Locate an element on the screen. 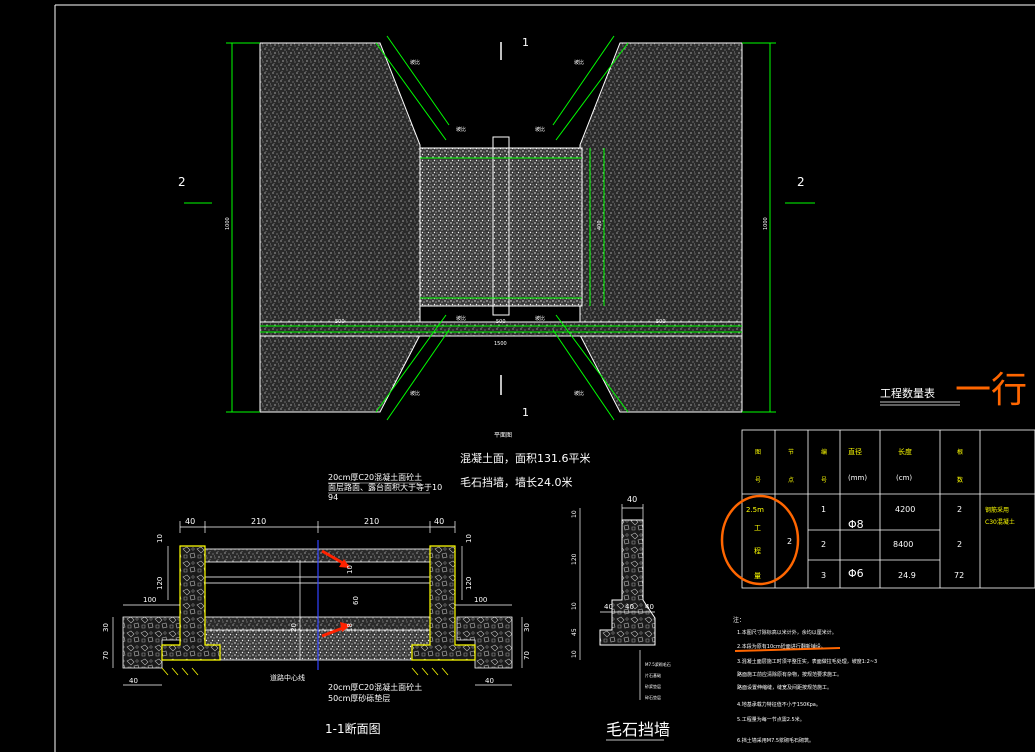 This screenshot has height=752, width=1035. plan-section-mark-top: 1 is located at coordinates (525, 42).